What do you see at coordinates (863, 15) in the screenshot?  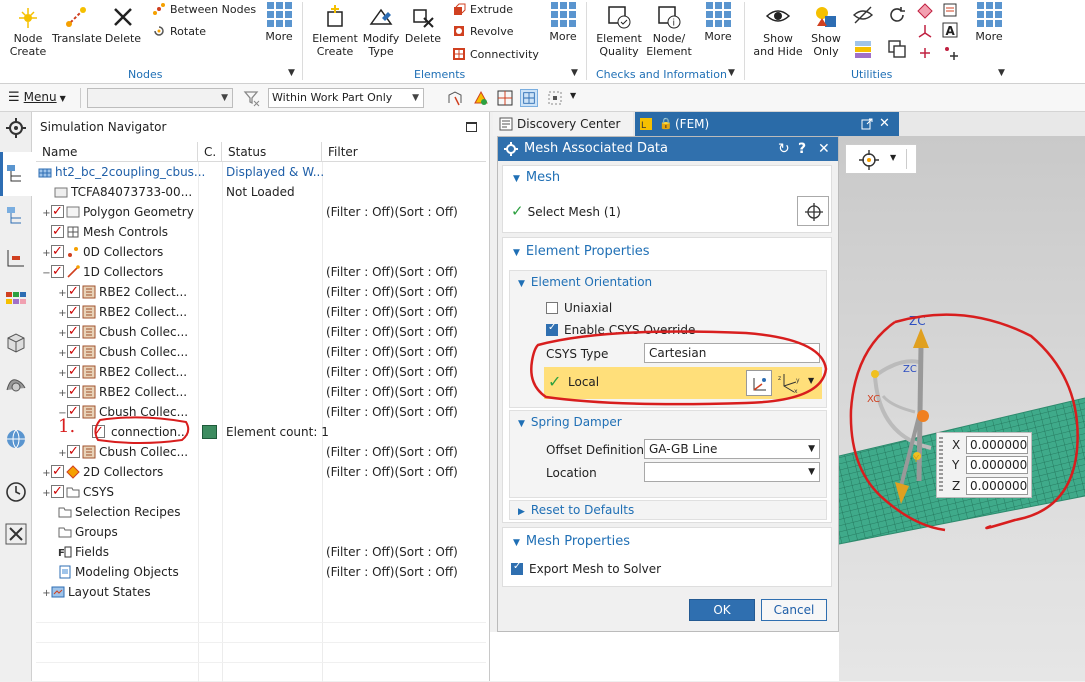 I see `hide-eye-icon` at bounding box center [863, 15].